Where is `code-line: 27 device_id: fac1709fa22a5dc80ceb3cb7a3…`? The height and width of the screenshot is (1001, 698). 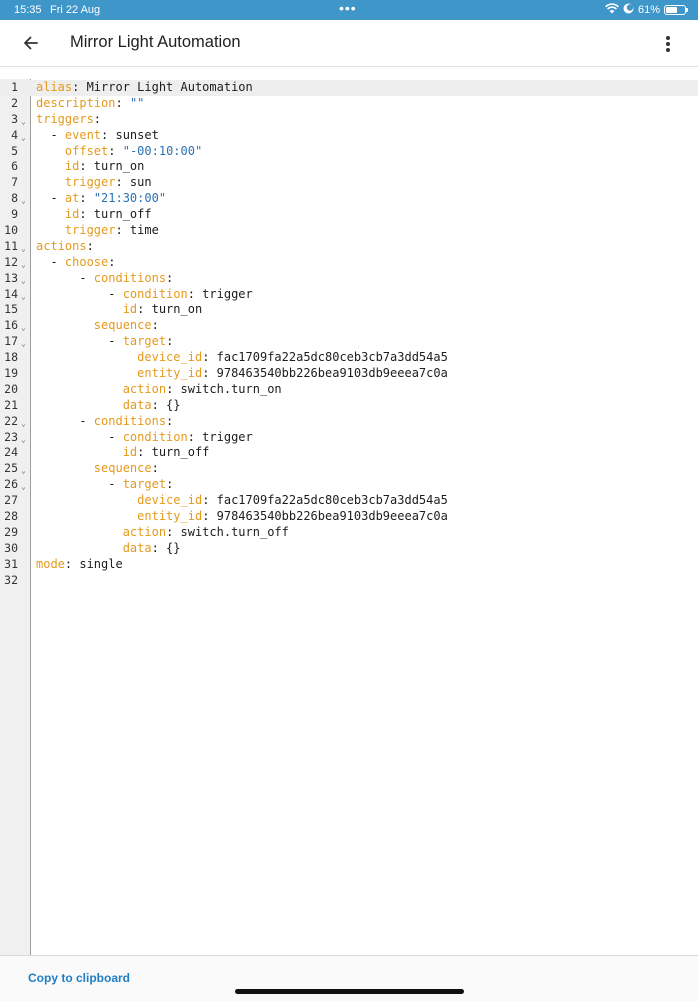 code-line: 27 device_id: fac1709fa22a5dc80ceb3cb7a3… is located at coordinates (349, 501).